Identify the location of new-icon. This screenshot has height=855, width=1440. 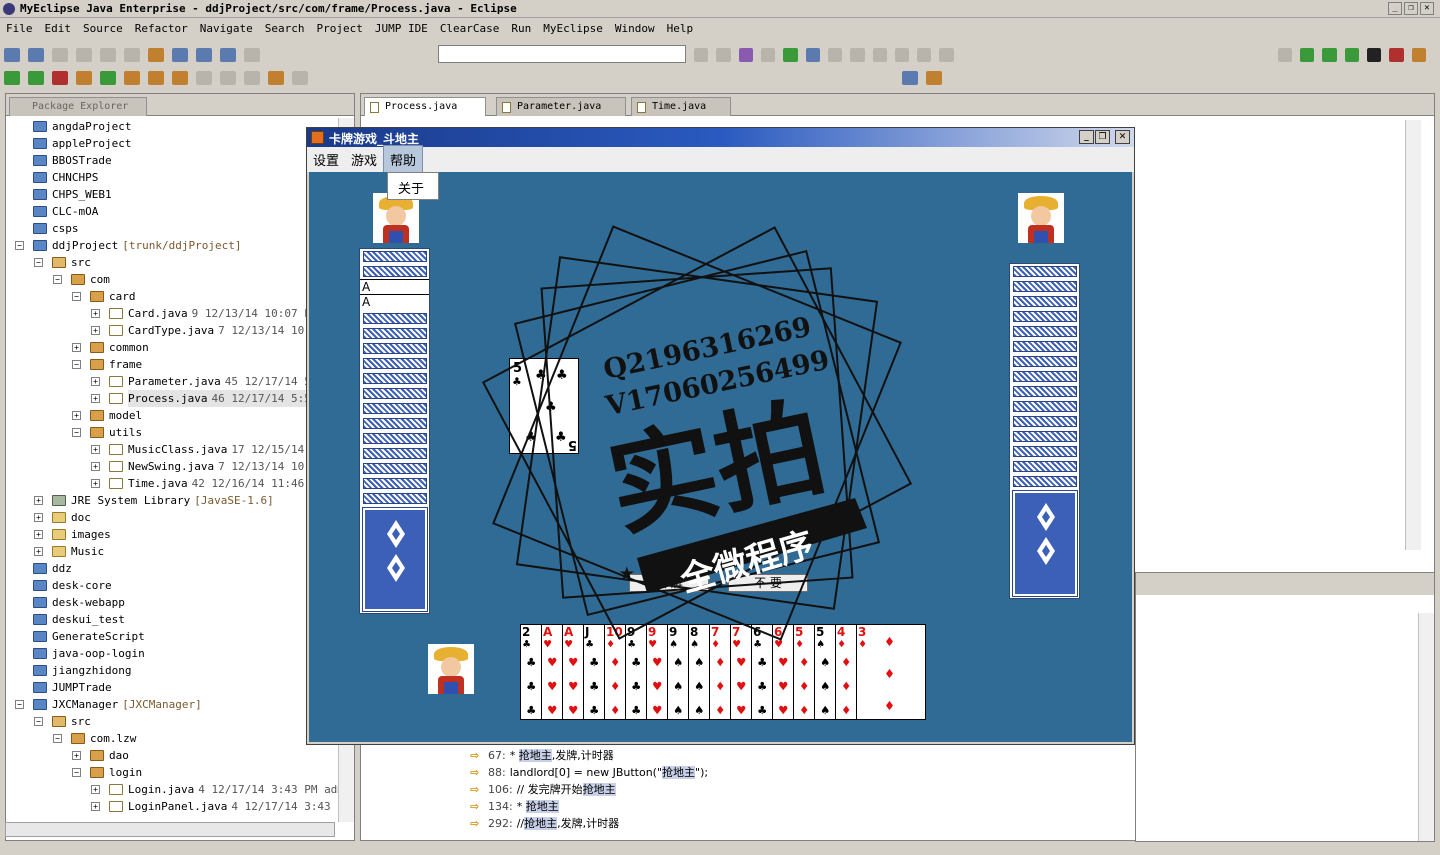
(12, 55).